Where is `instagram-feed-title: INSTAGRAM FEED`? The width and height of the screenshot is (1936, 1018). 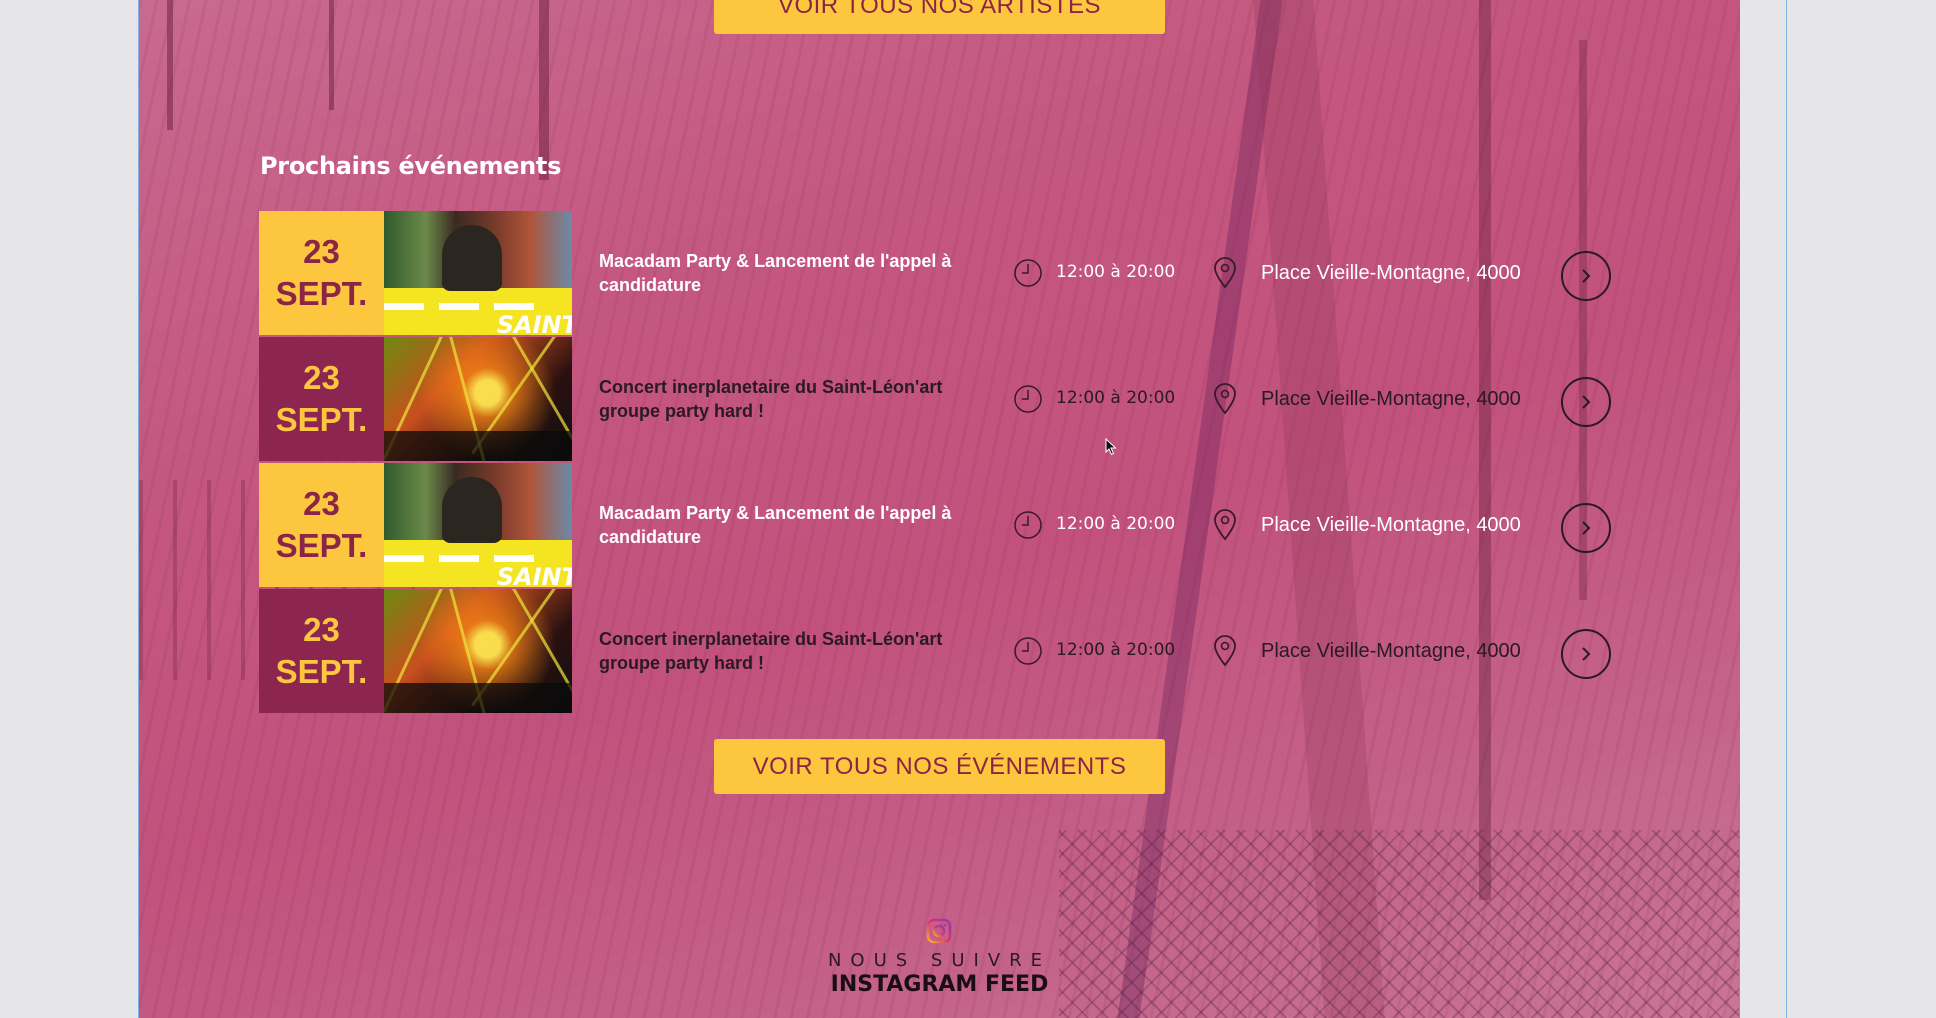
instagram-feed-title: INSTAGRAM FEED is located at coordinates (939, 984).